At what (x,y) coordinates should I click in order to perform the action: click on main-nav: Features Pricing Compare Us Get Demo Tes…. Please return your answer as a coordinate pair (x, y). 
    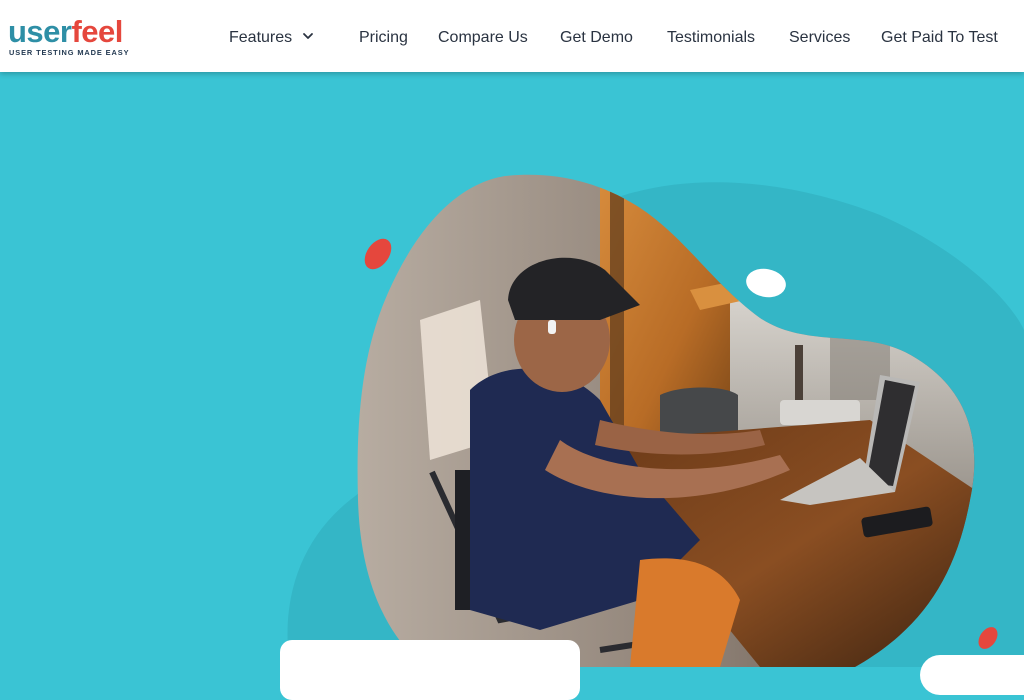
    Looking at the image, I should click on (512, 38).